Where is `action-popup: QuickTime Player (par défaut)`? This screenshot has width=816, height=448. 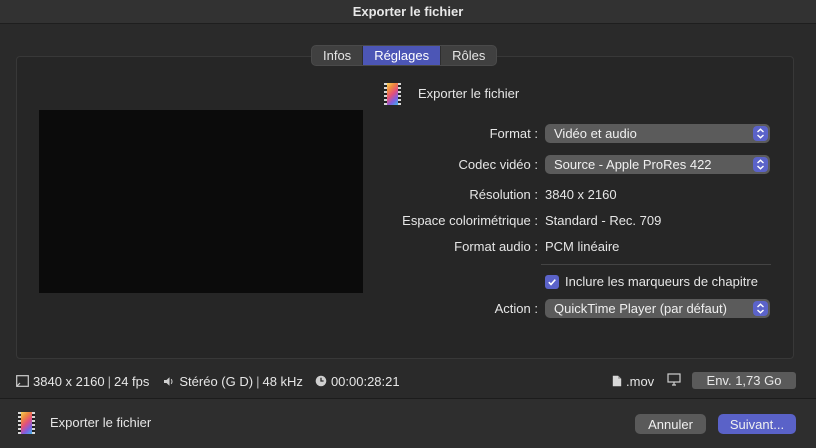
action-popup: QuickTime Player (par défaut) is located at coordinates (657, 308).